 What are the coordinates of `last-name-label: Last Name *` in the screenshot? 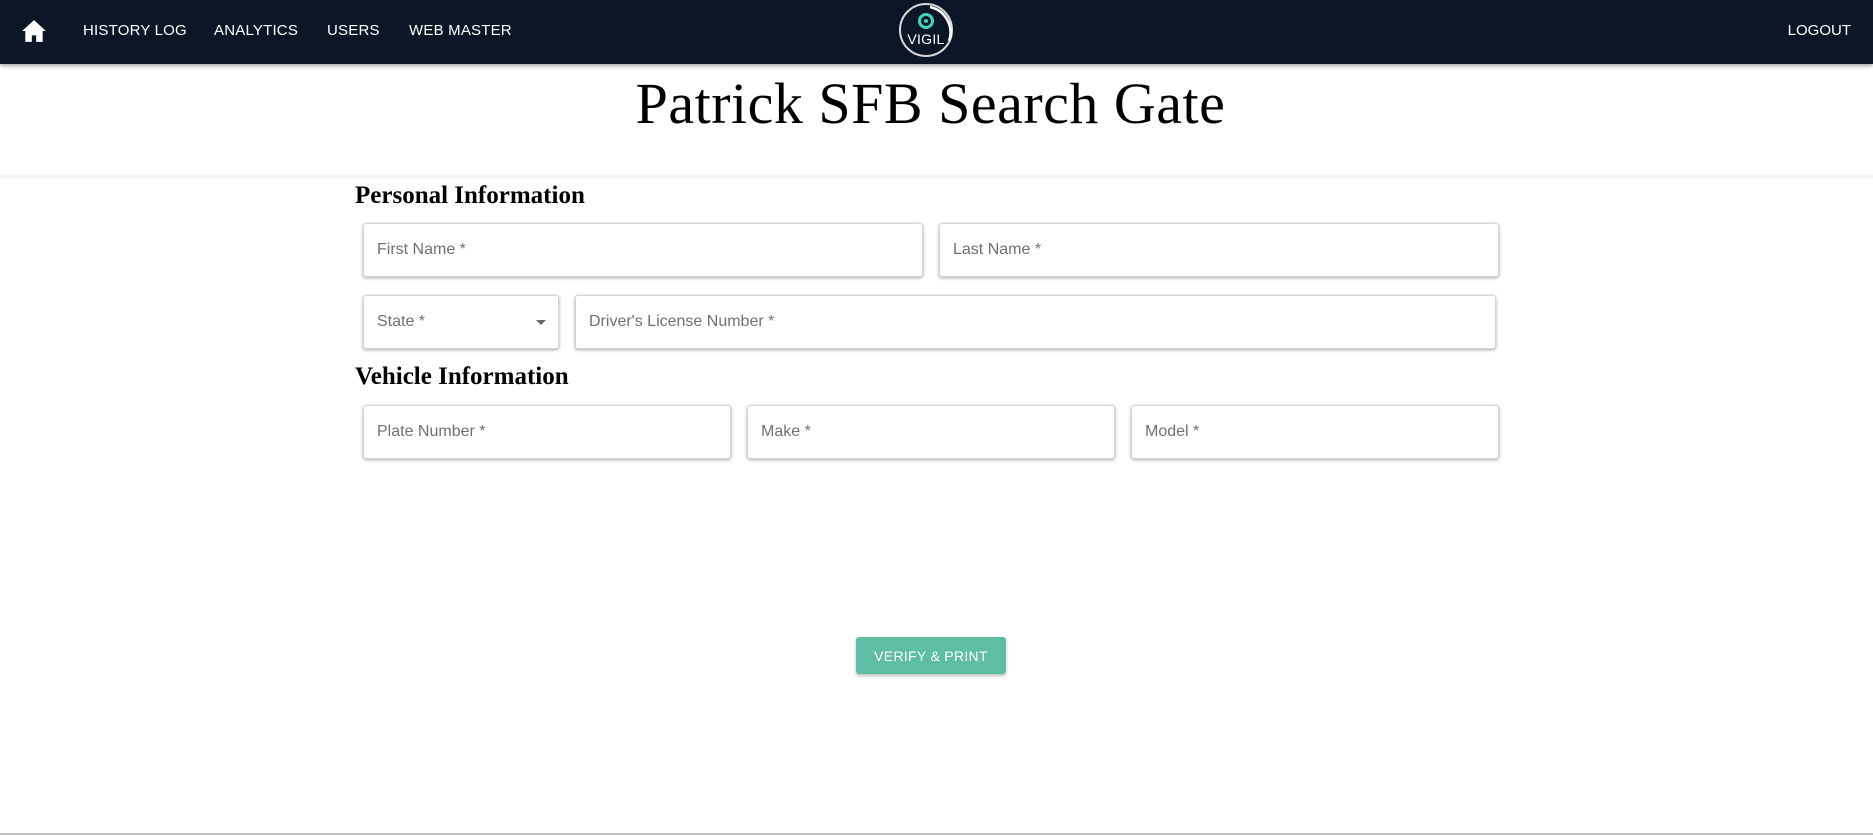 It's located at (997, 249).